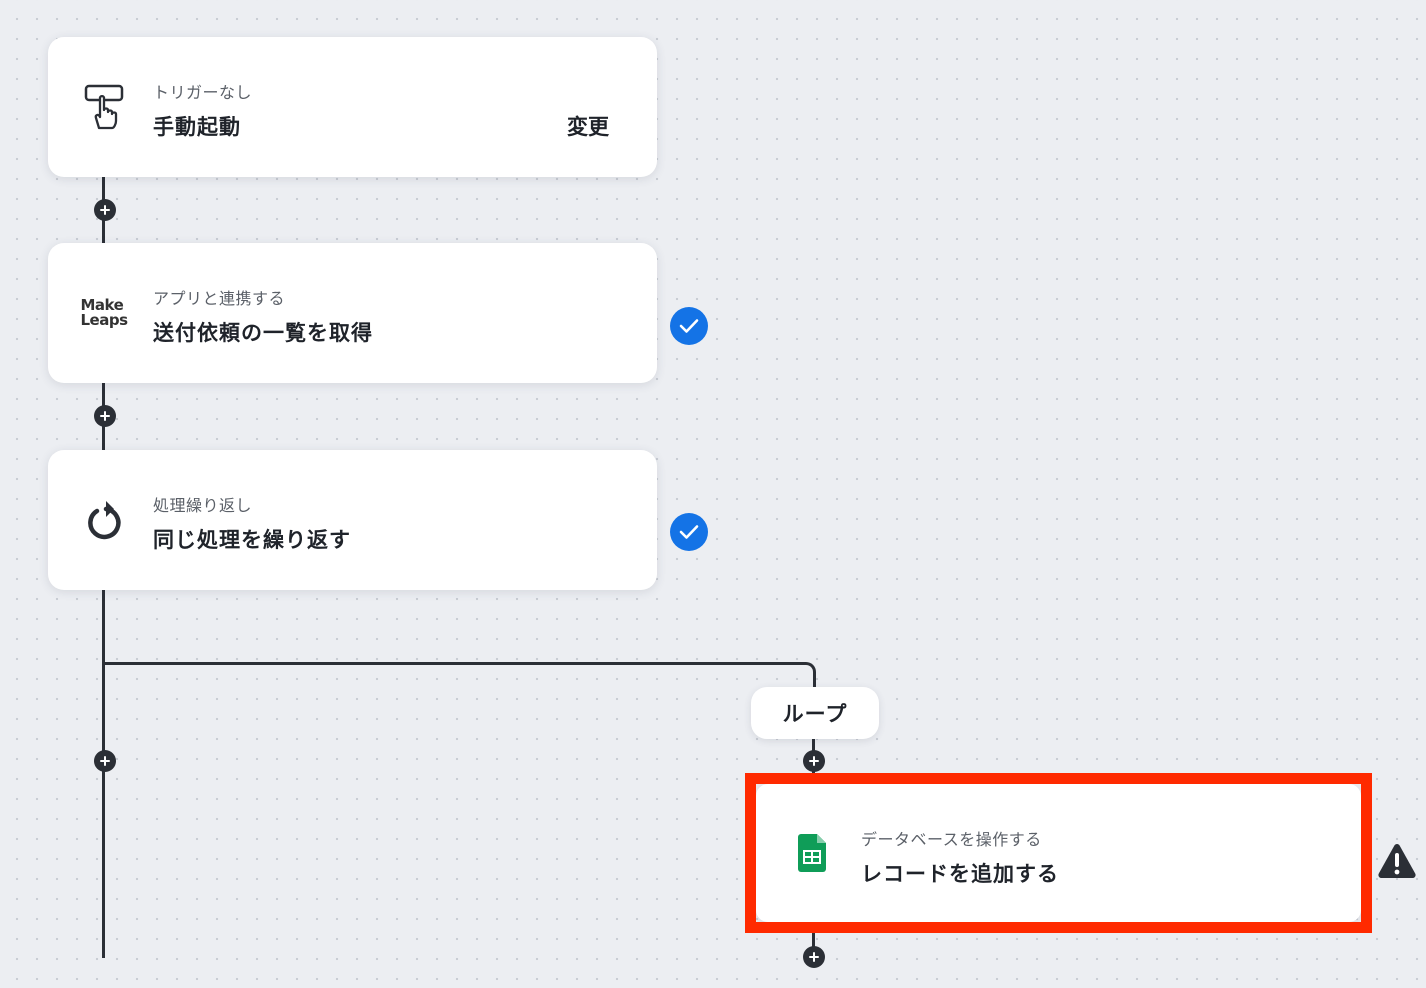 The width and height of the screenshot is (1426, 988). I want to click on warning-icon, so click(1397, 862).